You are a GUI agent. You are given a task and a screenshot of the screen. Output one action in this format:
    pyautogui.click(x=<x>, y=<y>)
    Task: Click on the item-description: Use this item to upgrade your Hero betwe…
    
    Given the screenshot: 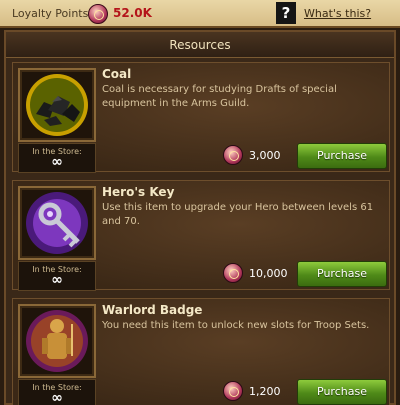 What is the action you would take?
    pyautogui.click(x=238, y=214)
    